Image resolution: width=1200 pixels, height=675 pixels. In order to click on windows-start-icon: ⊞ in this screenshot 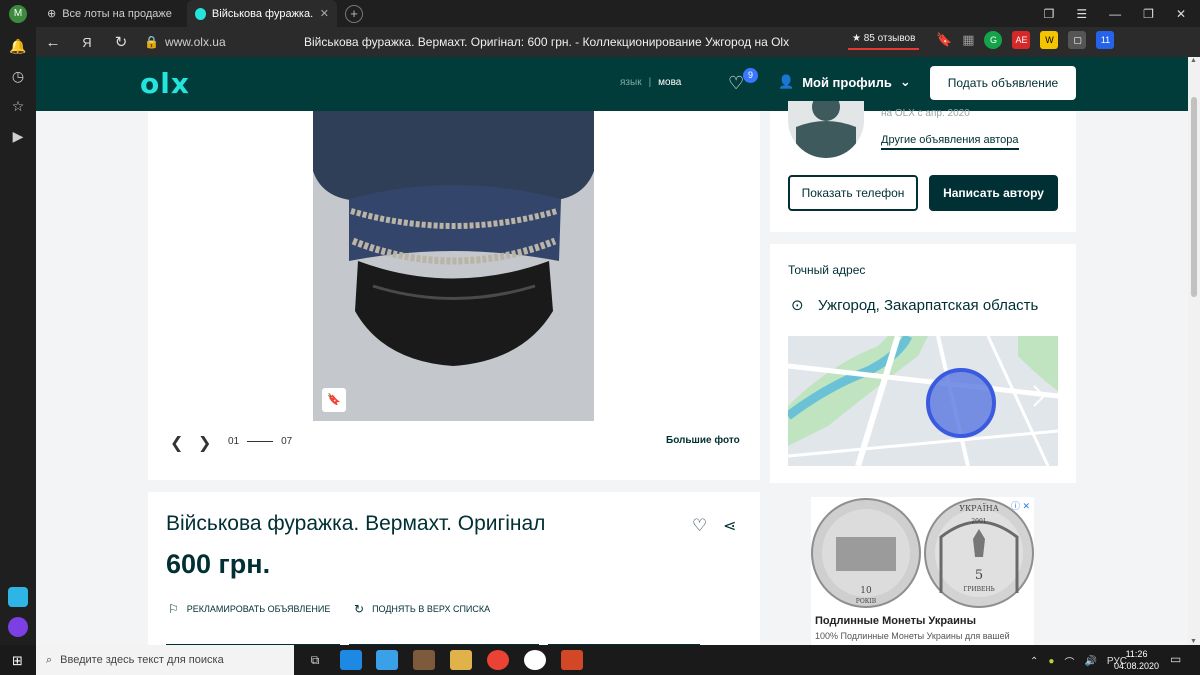, I will do `click(17, 661)`.